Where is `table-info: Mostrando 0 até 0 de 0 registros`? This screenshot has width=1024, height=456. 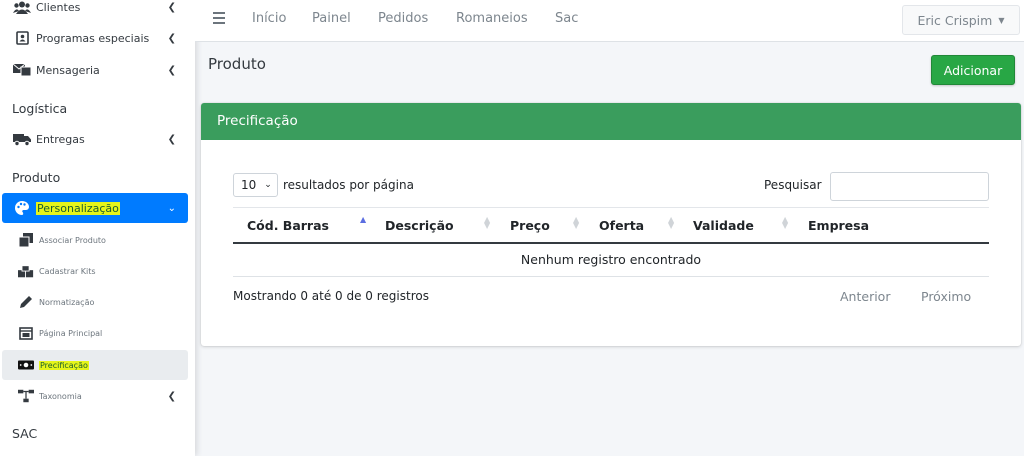
table-info: Mostrando 0 até 0 de 0 registros is located at coordinates (331, 296).